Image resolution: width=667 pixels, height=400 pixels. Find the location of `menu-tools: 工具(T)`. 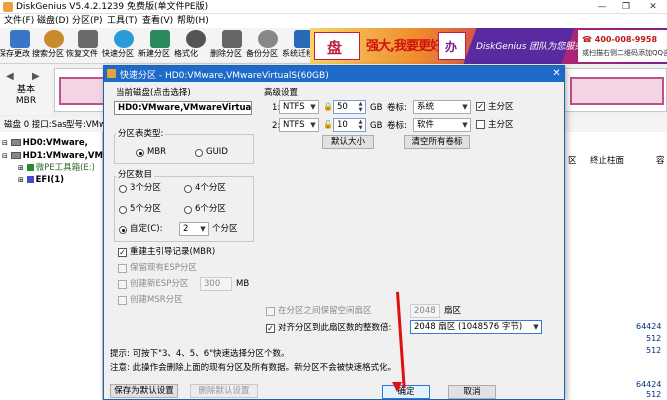

menu-tools: 工具(T) is located at coordinates (122, 21).